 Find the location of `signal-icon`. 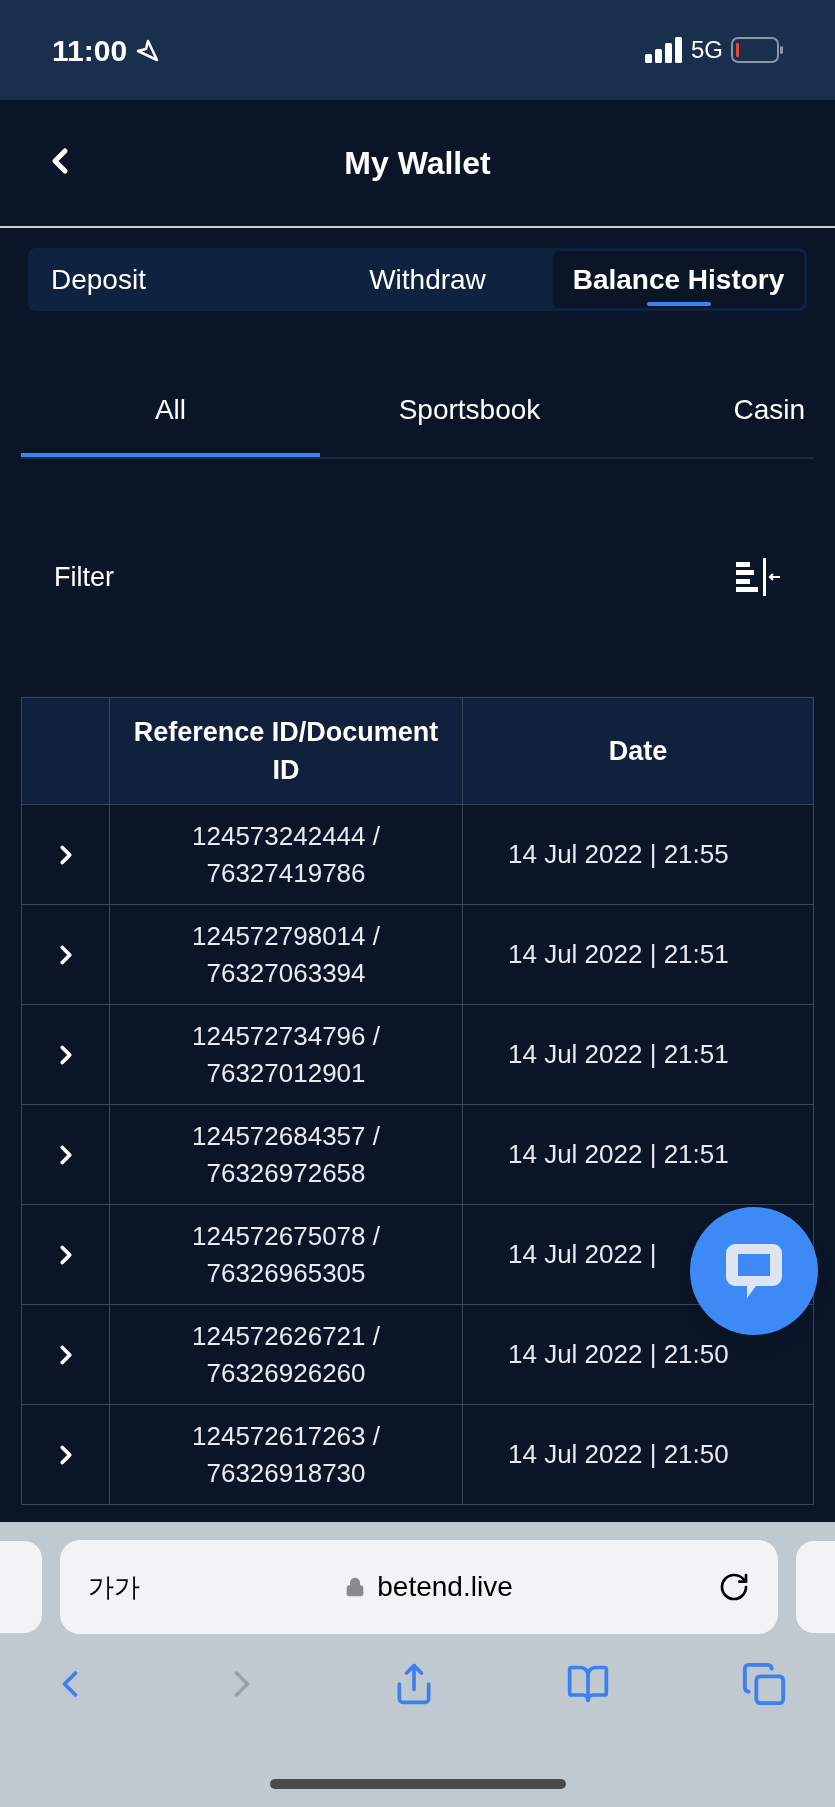

signal-icon is located at coordinates (664, 50).